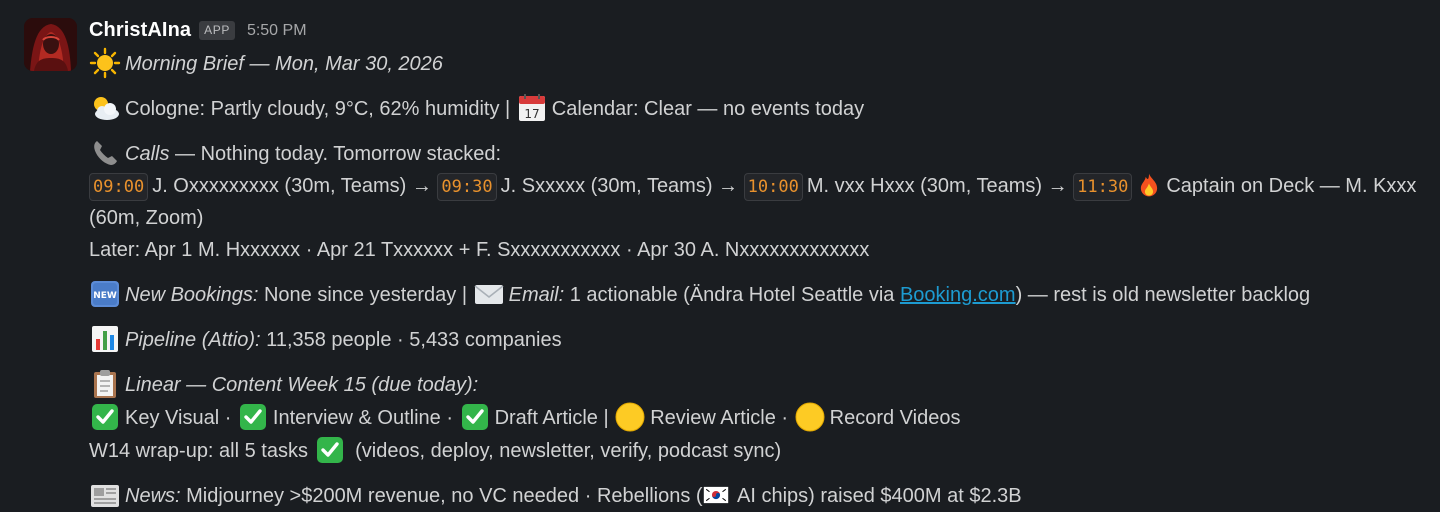 The height and width of the screenshot is (512, 1440). What do you see at coordinates (761, 153) in the screenshot?
I see `calls-line: Calls — Nothing today. Tomorrow stacked:` at bounding box center [761, 153].